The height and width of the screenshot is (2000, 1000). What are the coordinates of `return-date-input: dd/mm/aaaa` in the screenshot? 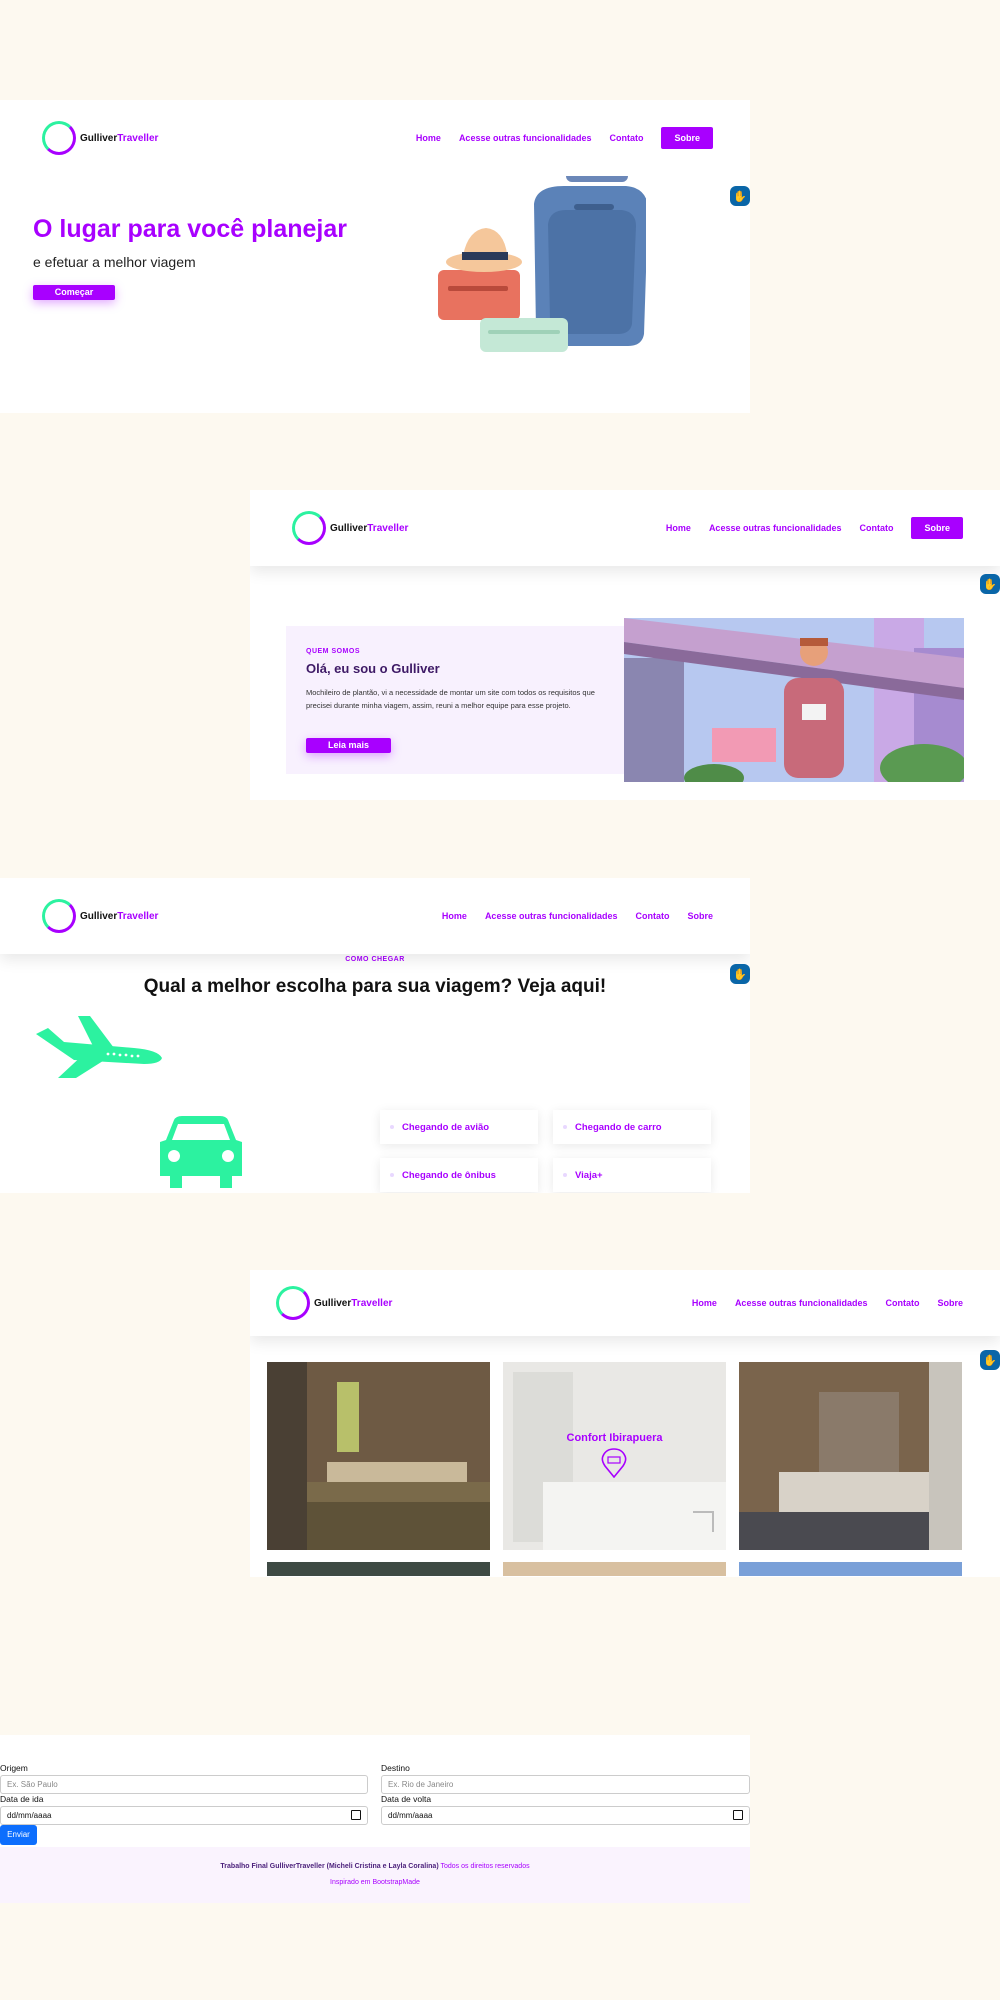 It's located at (565, 1815).